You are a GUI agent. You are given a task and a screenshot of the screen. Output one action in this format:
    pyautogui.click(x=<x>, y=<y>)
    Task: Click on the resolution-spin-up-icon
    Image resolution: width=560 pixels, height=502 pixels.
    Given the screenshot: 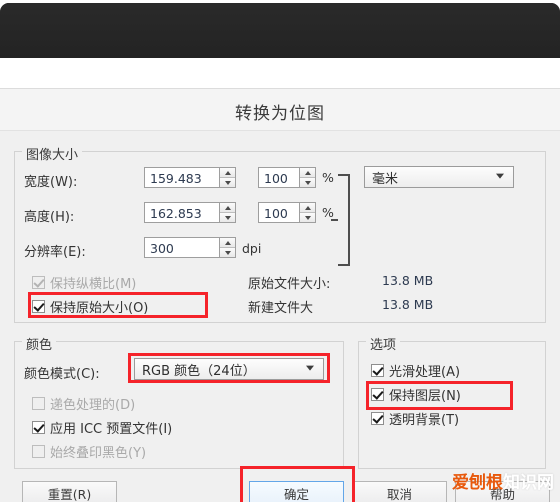 What is the action you would take?
    pyautogui.click(x=227, y=243)
    